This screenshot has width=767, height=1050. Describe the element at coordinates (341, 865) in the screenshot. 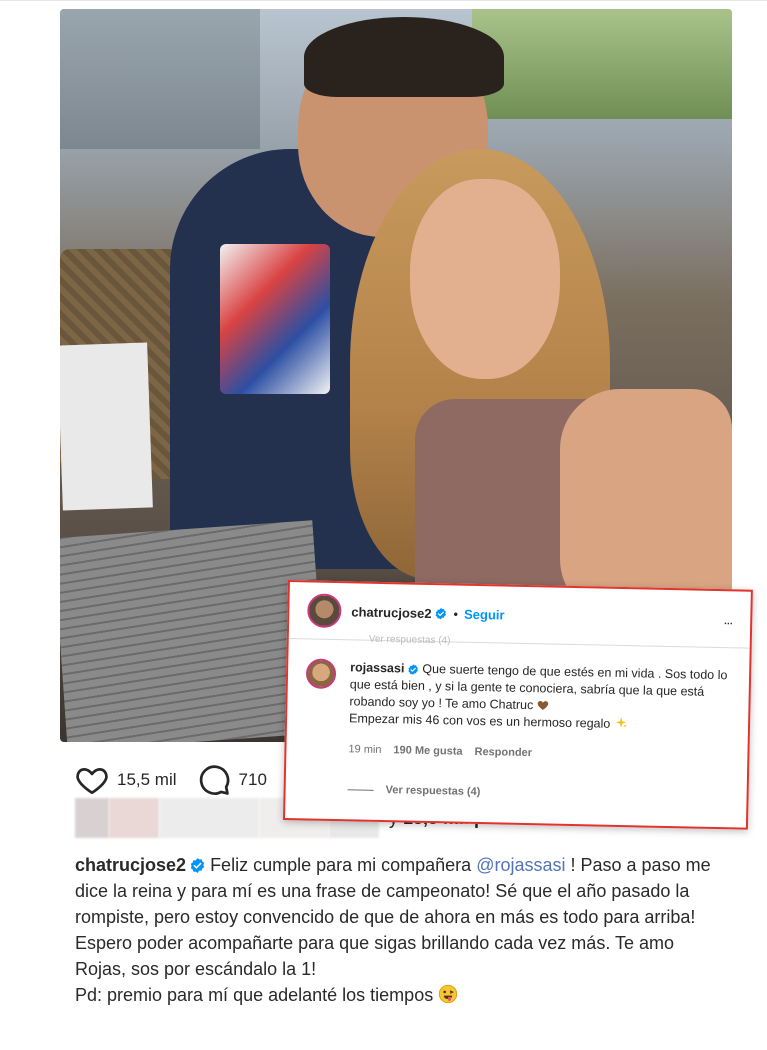

I see `caption-text-start: Feliz cumple para mi compañera` at that location.